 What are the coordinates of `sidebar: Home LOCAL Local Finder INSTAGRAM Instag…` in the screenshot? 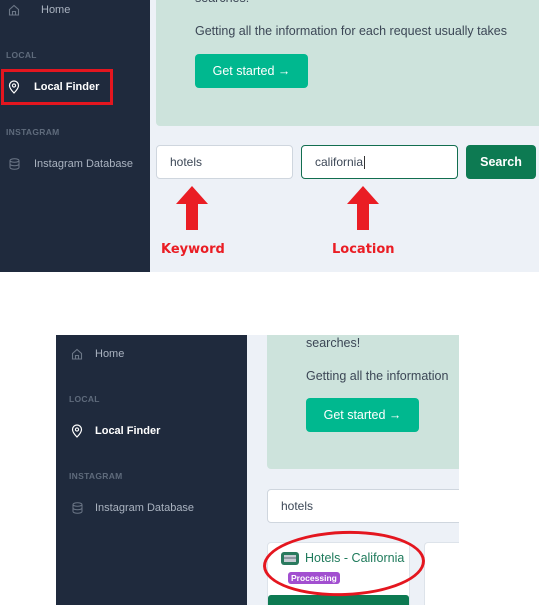 It's located at (75, 136).